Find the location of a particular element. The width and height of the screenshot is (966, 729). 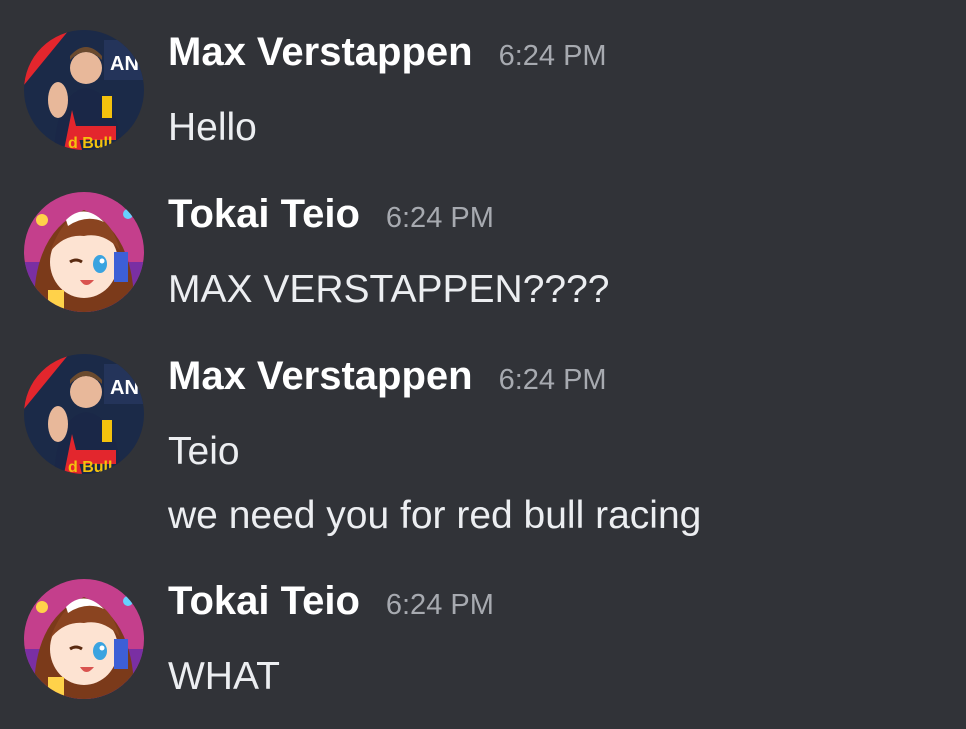

message-text: we need you for red bull racing is located at coordinates (435, 515).